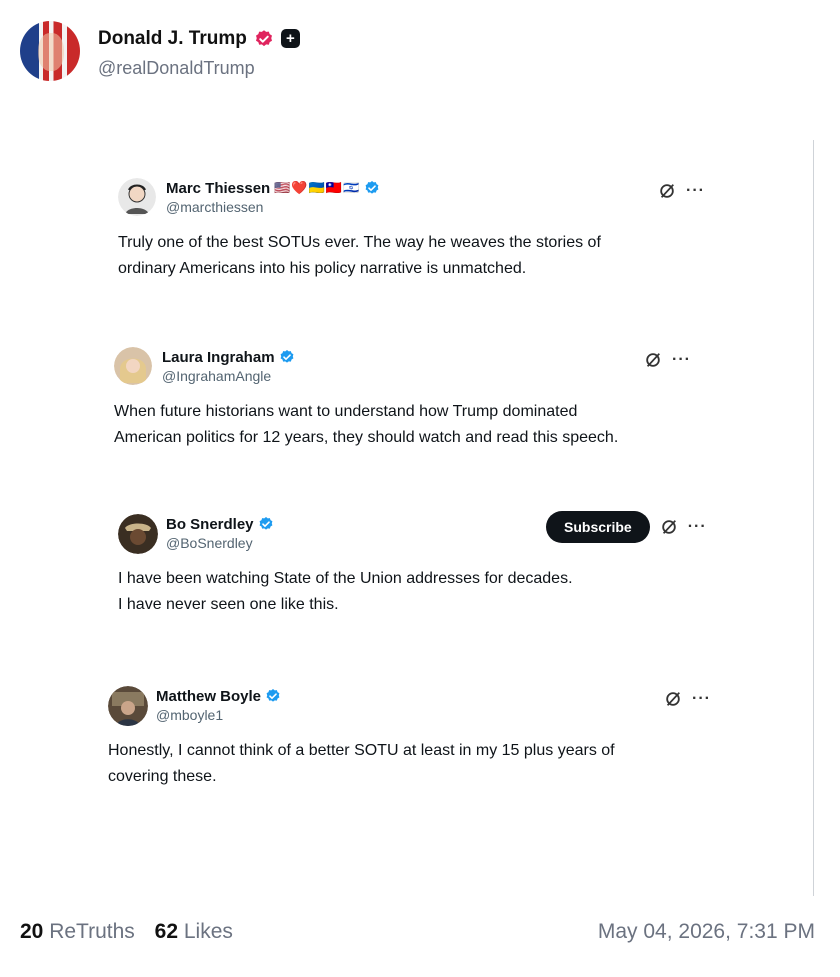 This screenshot has width=840, height=977. Describe the element at coordinates (172, 39) in the screenshot. I see `author-name: Donald J. Trump` at that location.